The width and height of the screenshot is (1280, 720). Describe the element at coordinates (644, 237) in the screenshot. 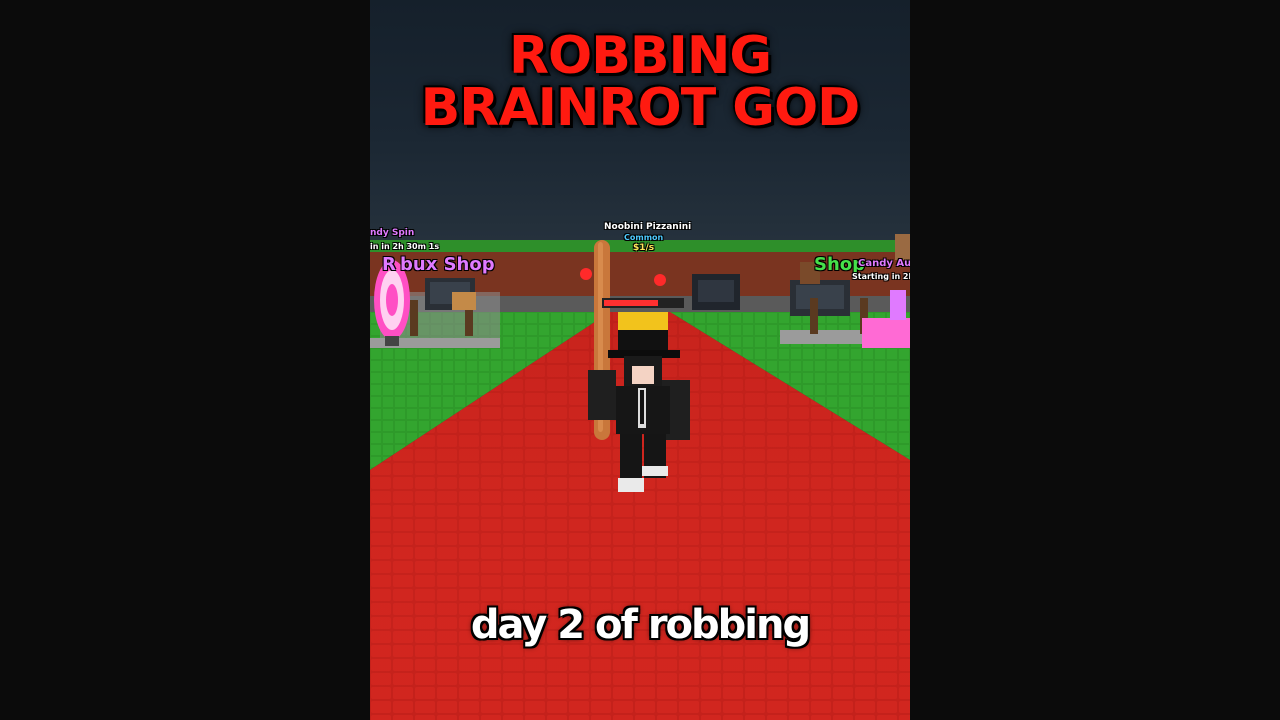

I see `pet-rarity-label: Common` at that location.